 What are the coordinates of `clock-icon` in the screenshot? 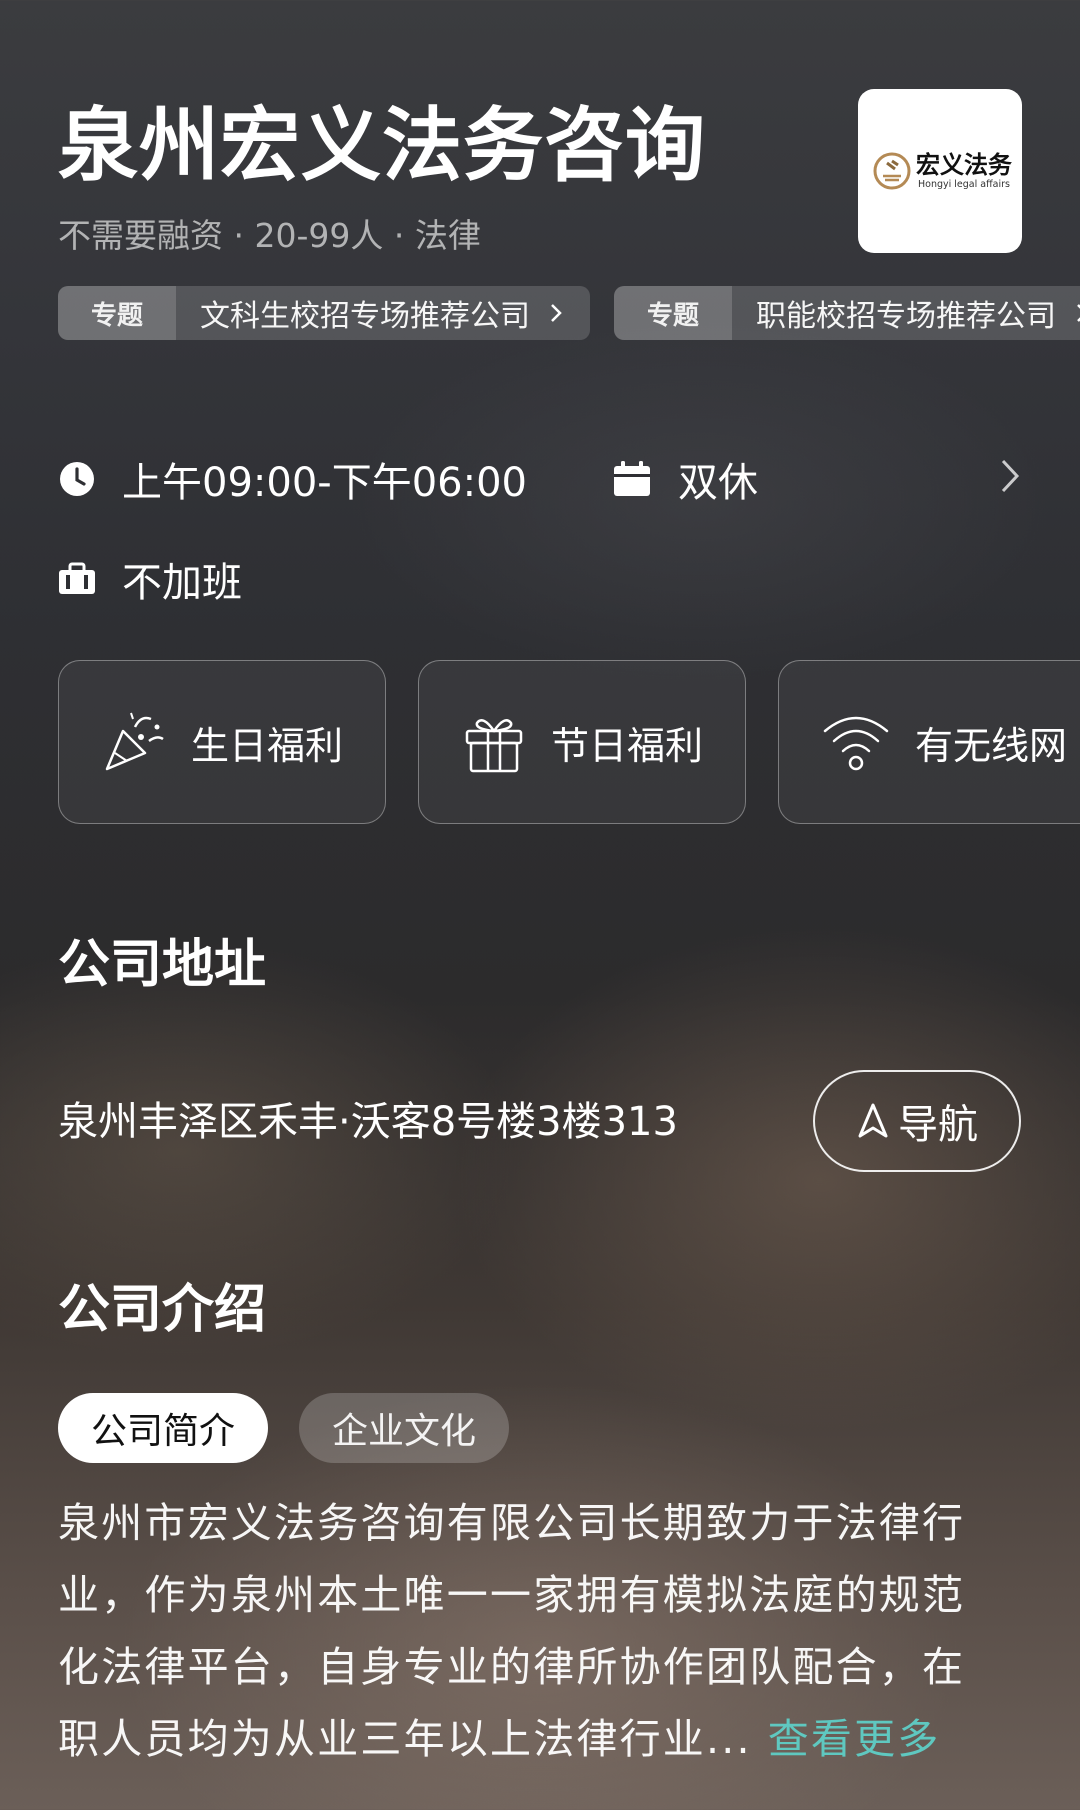 It's located at (77, 479).